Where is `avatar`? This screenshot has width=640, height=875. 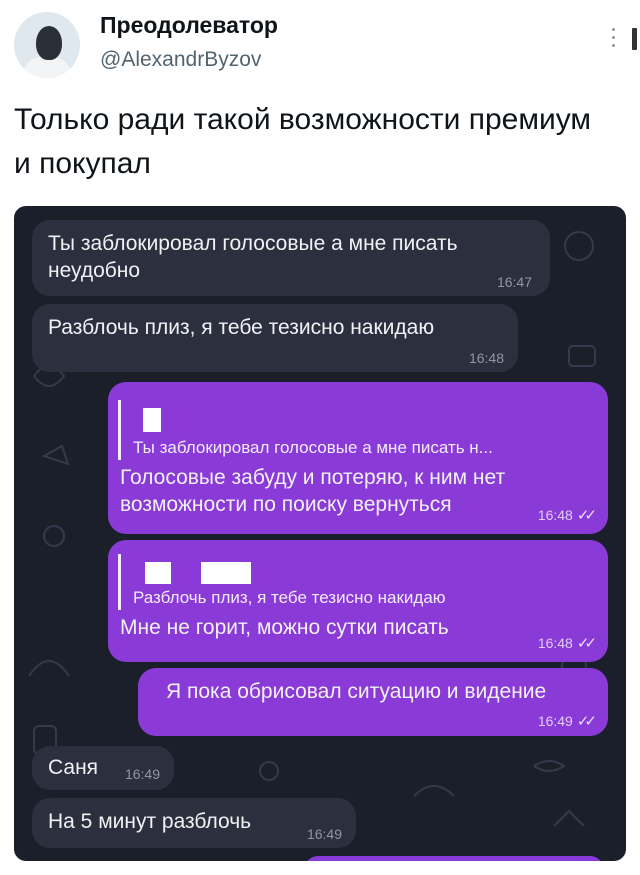
avatar is located at coordinates (47, 45).